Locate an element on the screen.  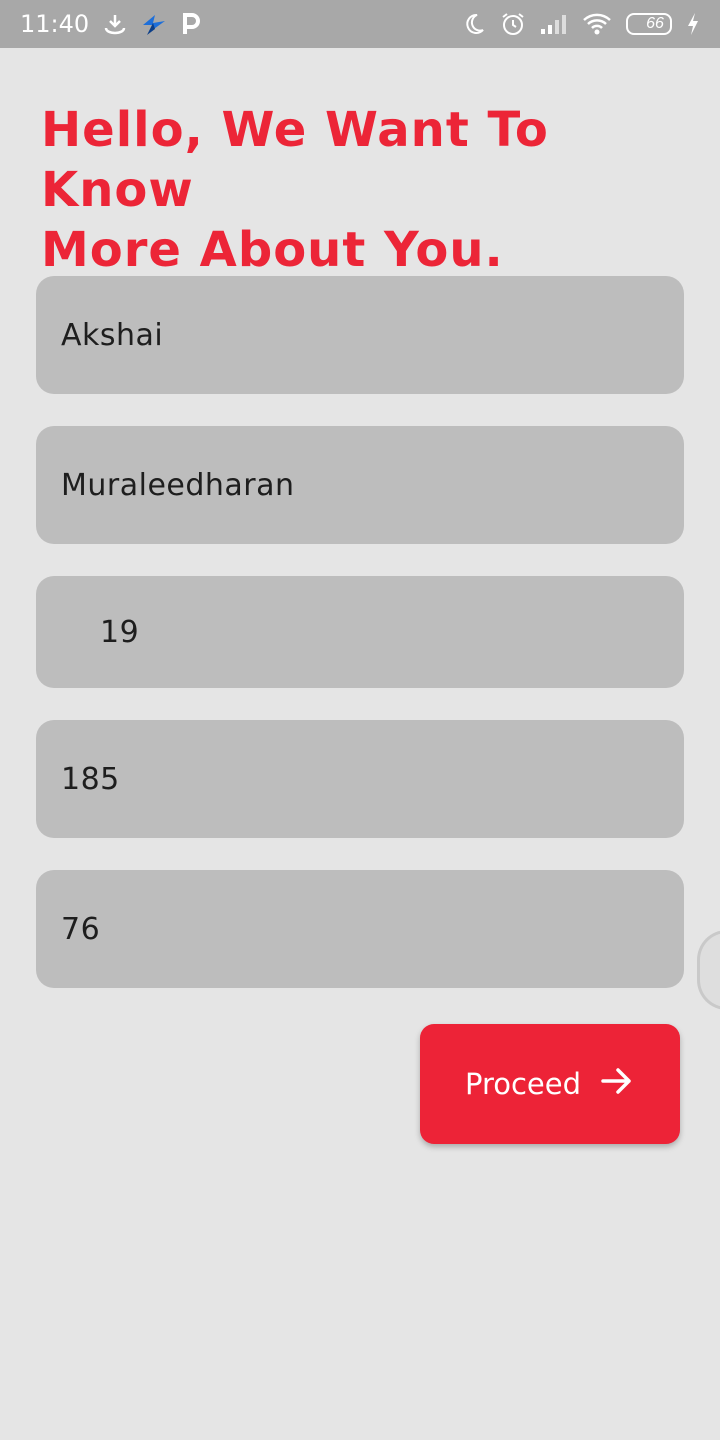
moon-icon is located at coordinates (474, 24).